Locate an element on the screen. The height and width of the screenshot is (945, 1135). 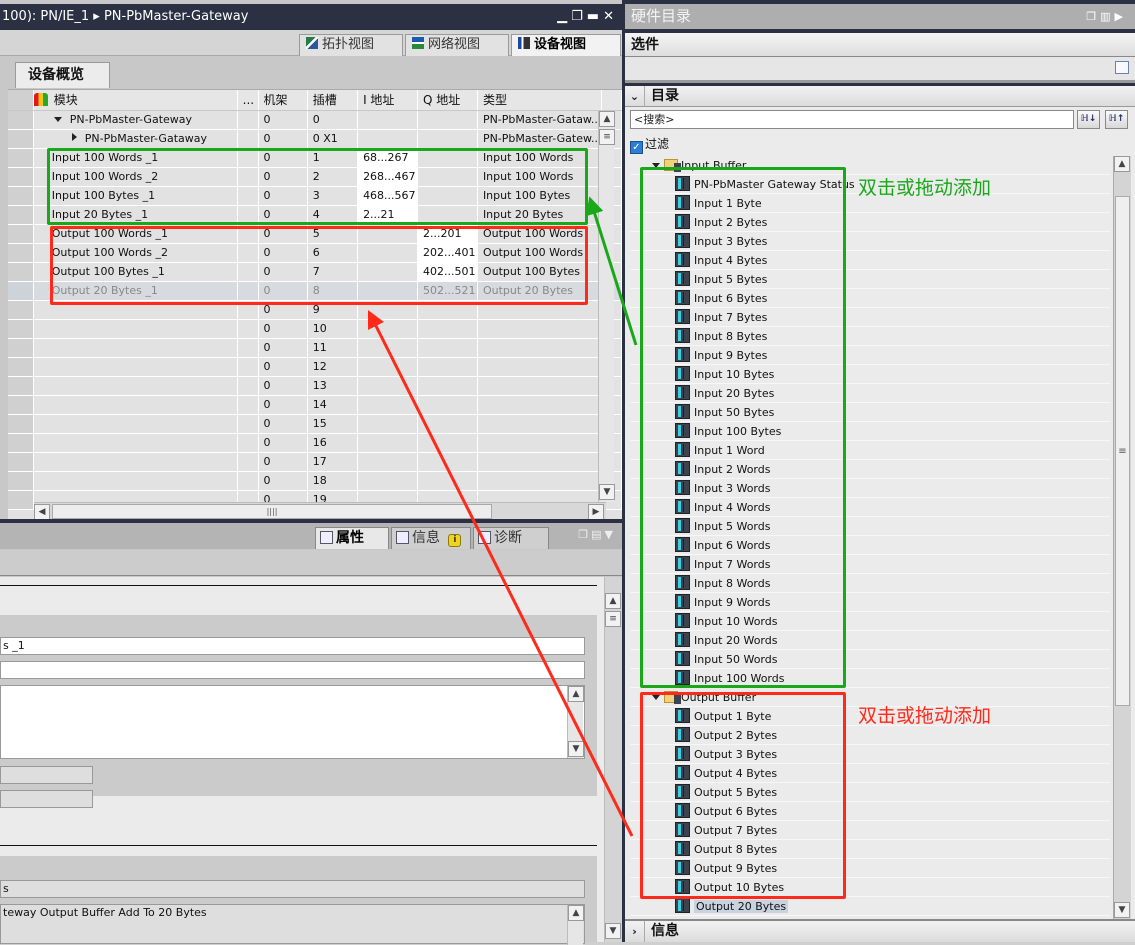
scroll-left-button: ◀ is located at coordinates (42, 512).